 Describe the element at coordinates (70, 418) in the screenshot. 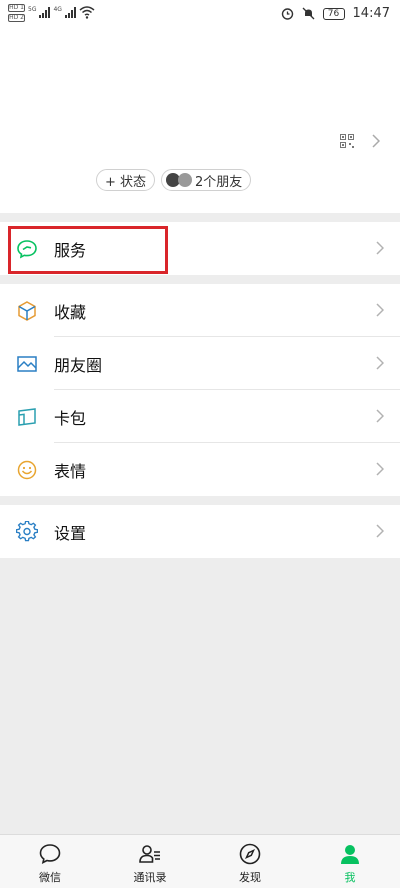

I see `menu-item-label: 卡包` at that location.